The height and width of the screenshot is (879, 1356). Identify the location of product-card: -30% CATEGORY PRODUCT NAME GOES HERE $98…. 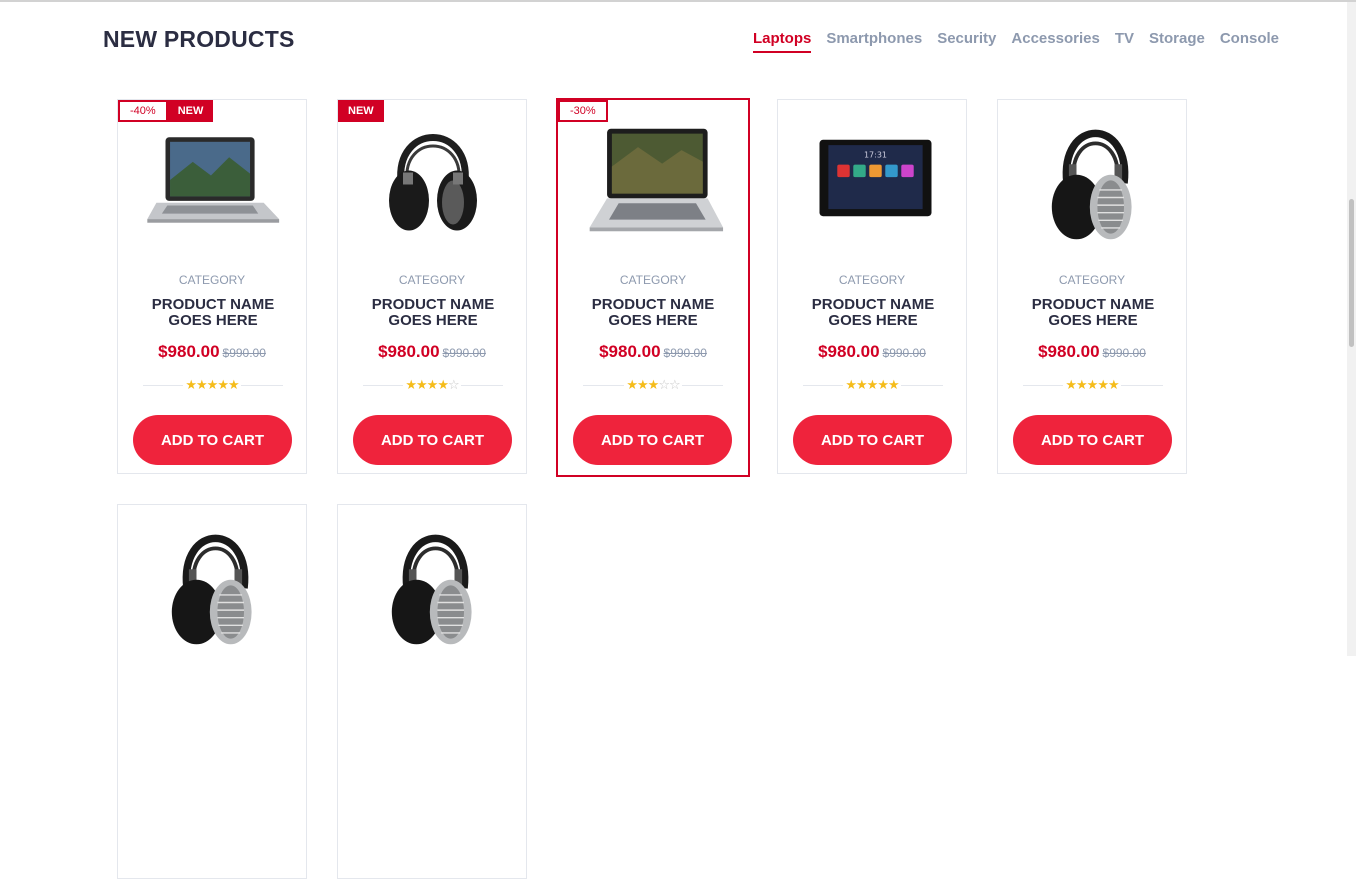
(653, 287).